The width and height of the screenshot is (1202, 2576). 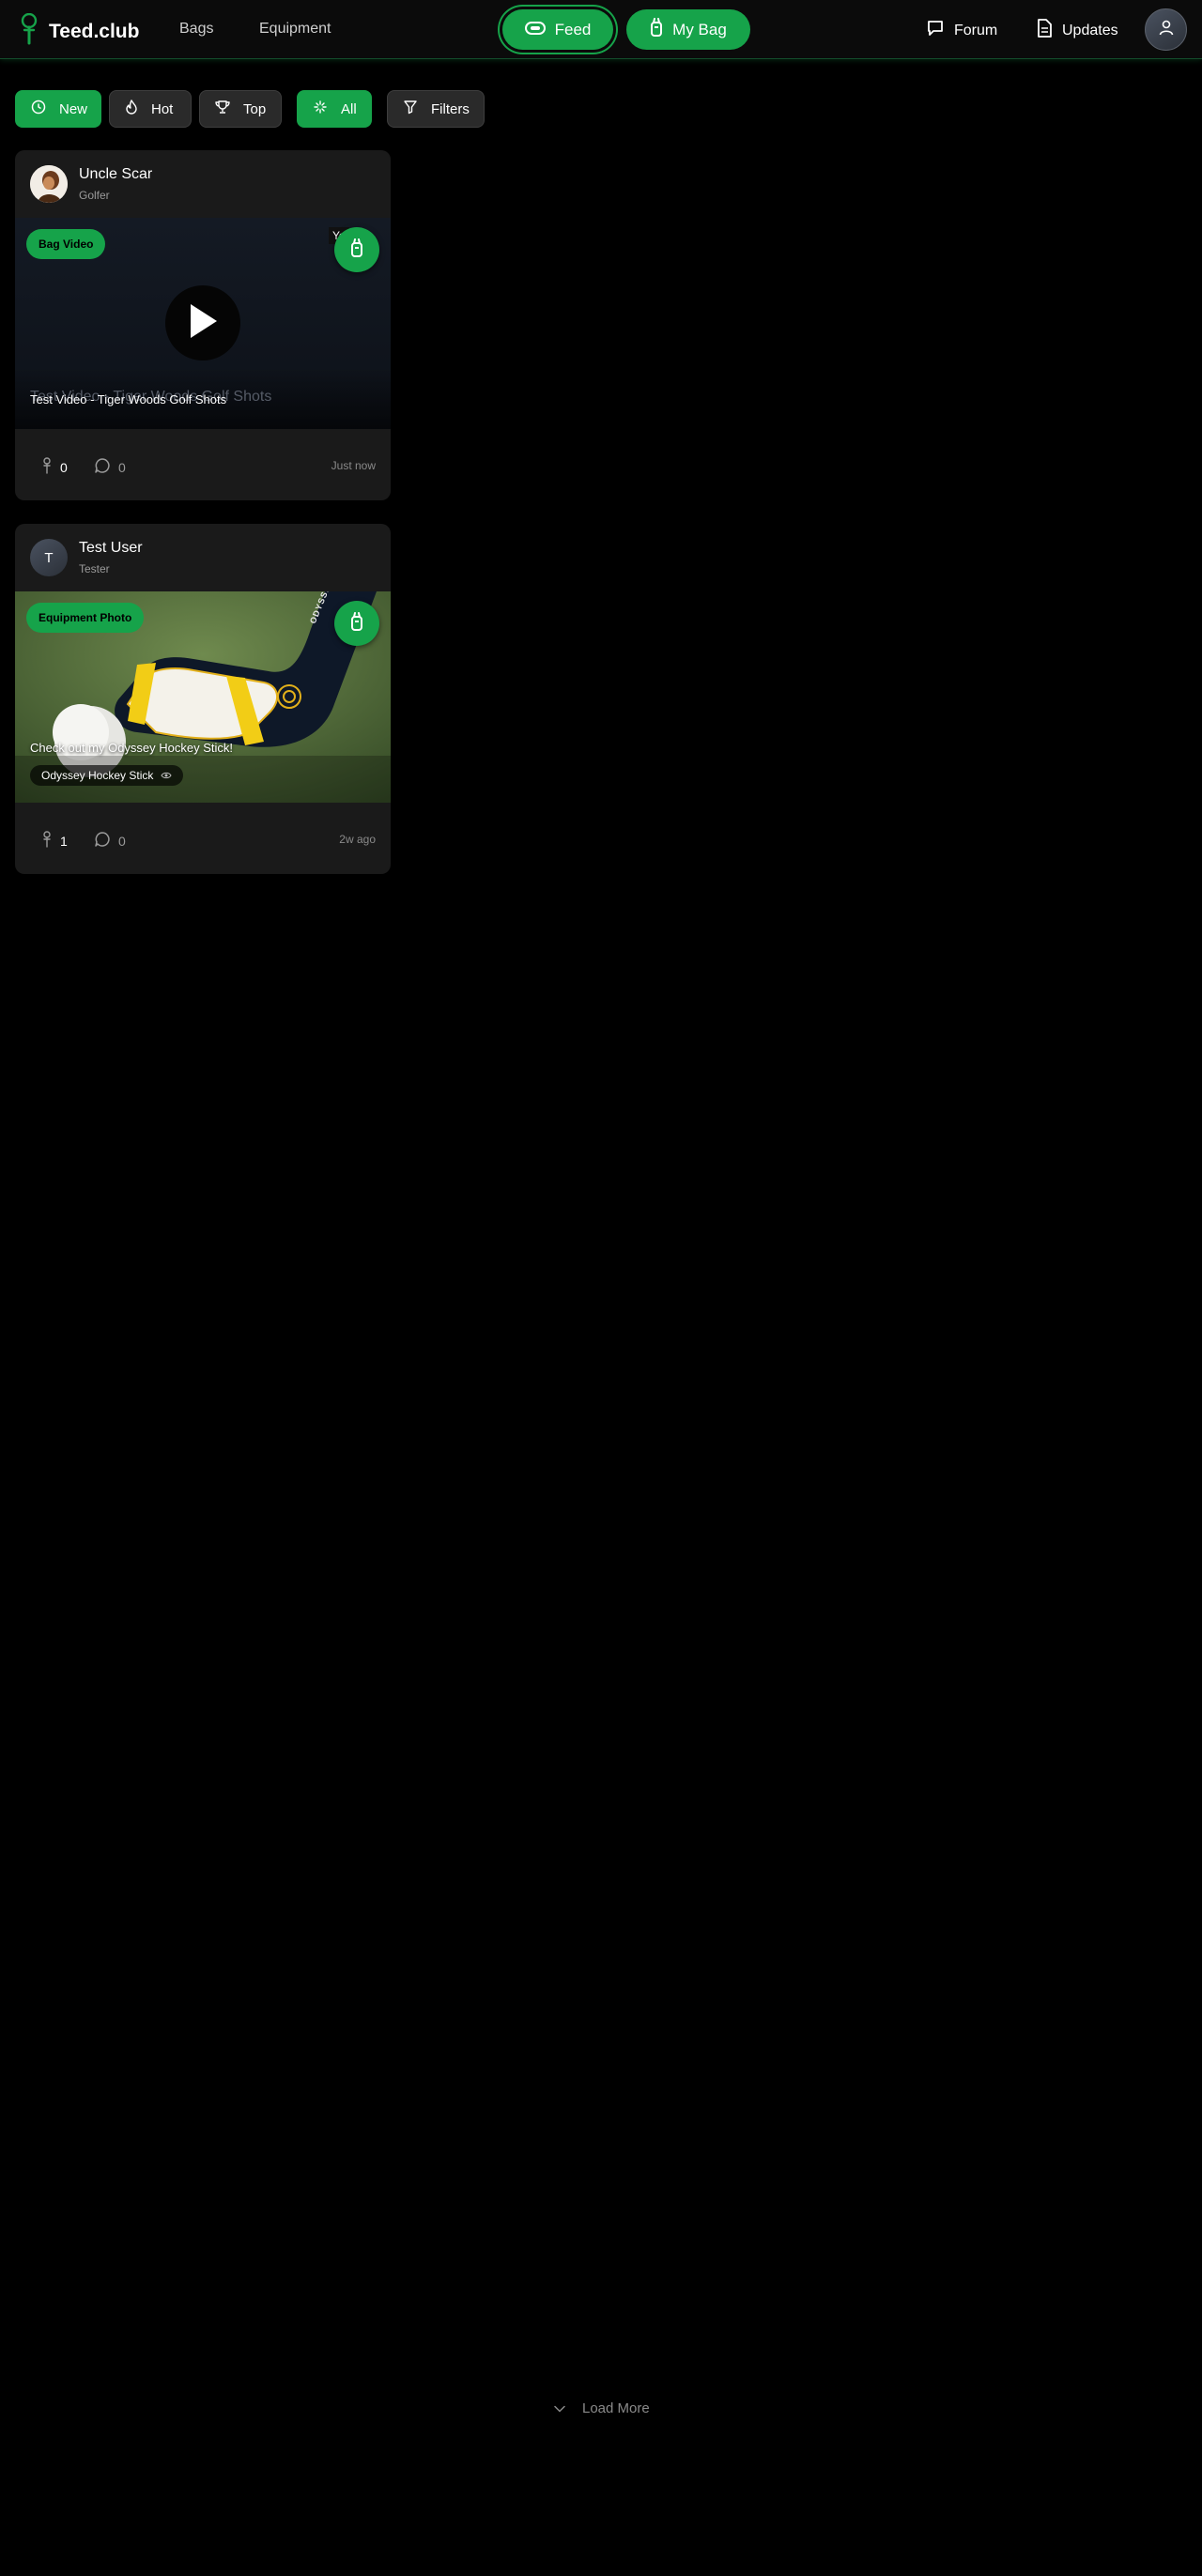 What do you see at coordinates (1090, 30) in the screenshot?
I see `updates-label: Updates` at bounding box center [1090, 30].